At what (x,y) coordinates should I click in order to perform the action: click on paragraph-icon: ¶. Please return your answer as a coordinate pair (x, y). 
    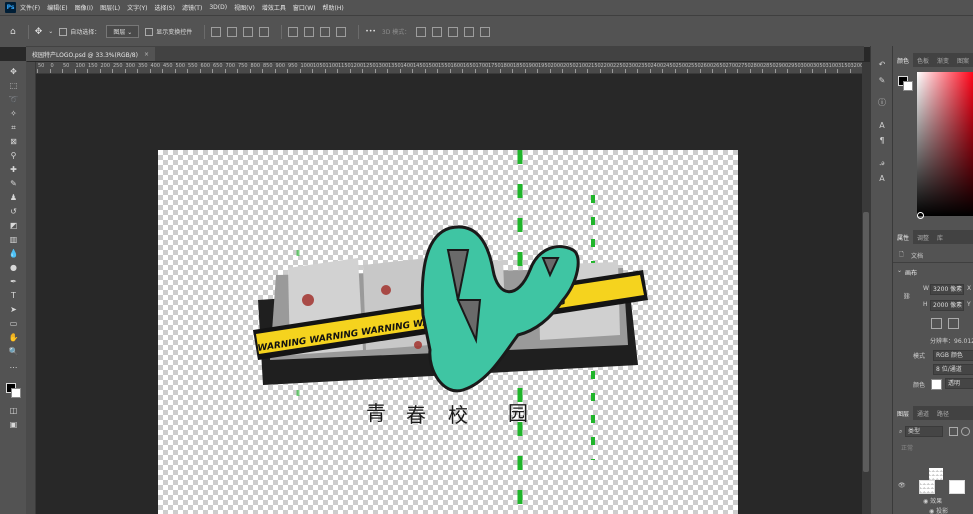
    Looking at the image, I should click on (882, 141).